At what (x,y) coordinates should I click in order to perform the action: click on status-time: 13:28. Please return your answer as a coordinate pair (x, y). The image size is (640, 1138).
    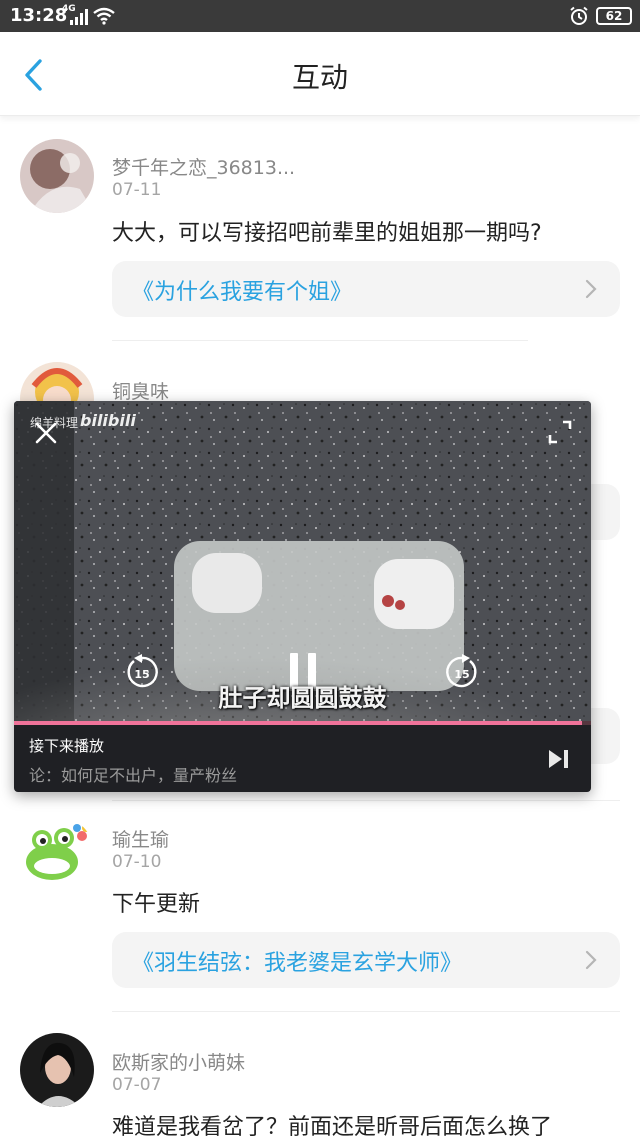
    Looking at the image, I should click on (39, 15).